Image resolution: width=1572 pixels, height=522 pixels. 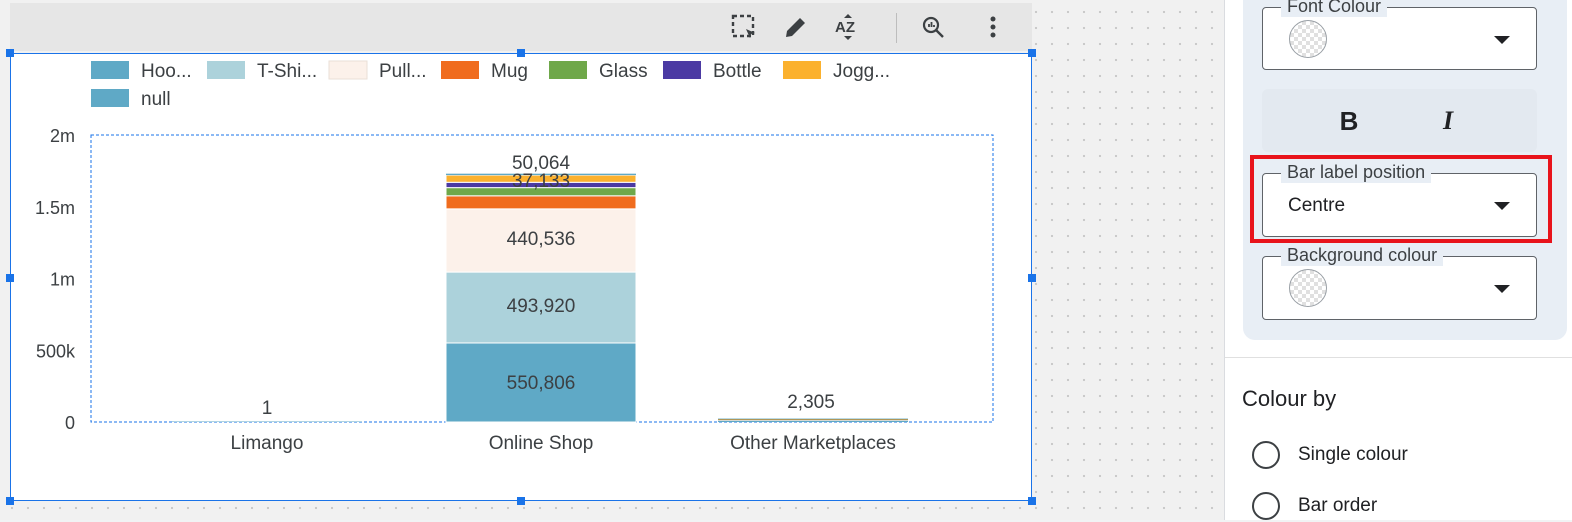 I want to click on legend-label: Bottle, so click(x=737, y=71).